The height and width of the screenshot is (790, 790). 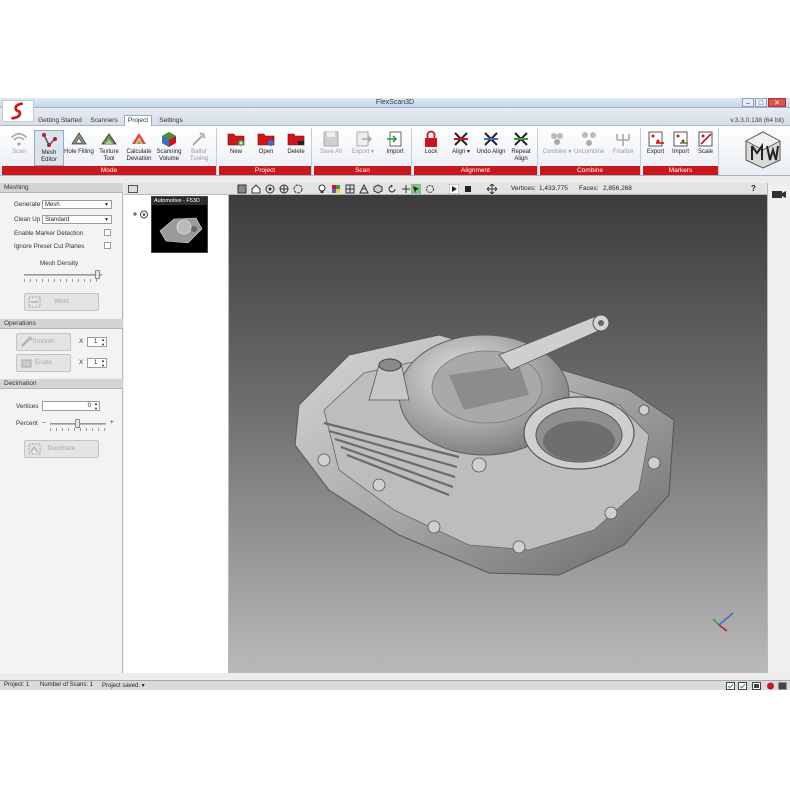 I want to click on wifi-scan-icon, so click(x=19, y=139).